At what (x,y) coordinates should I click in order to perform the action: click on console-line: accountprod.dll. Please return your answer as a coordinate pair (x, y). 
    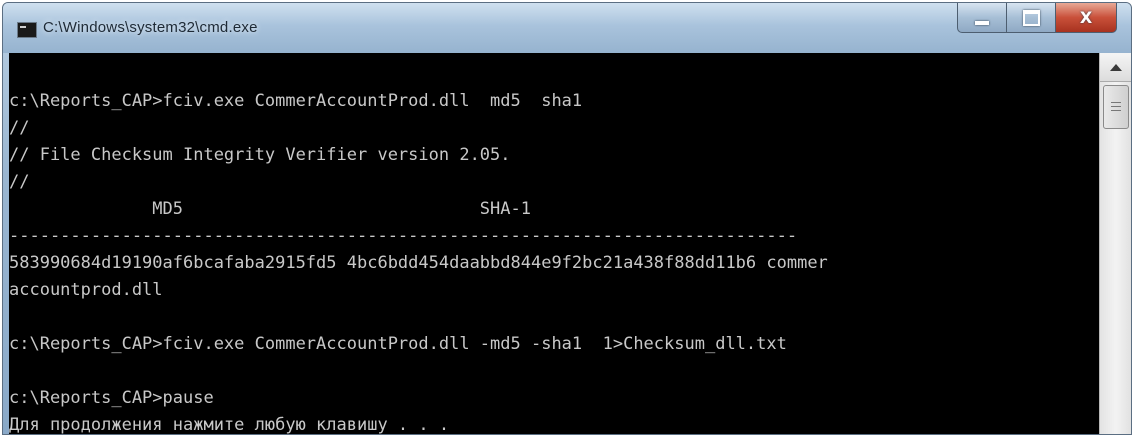
    Looking at the image, I should click on (86, 290).